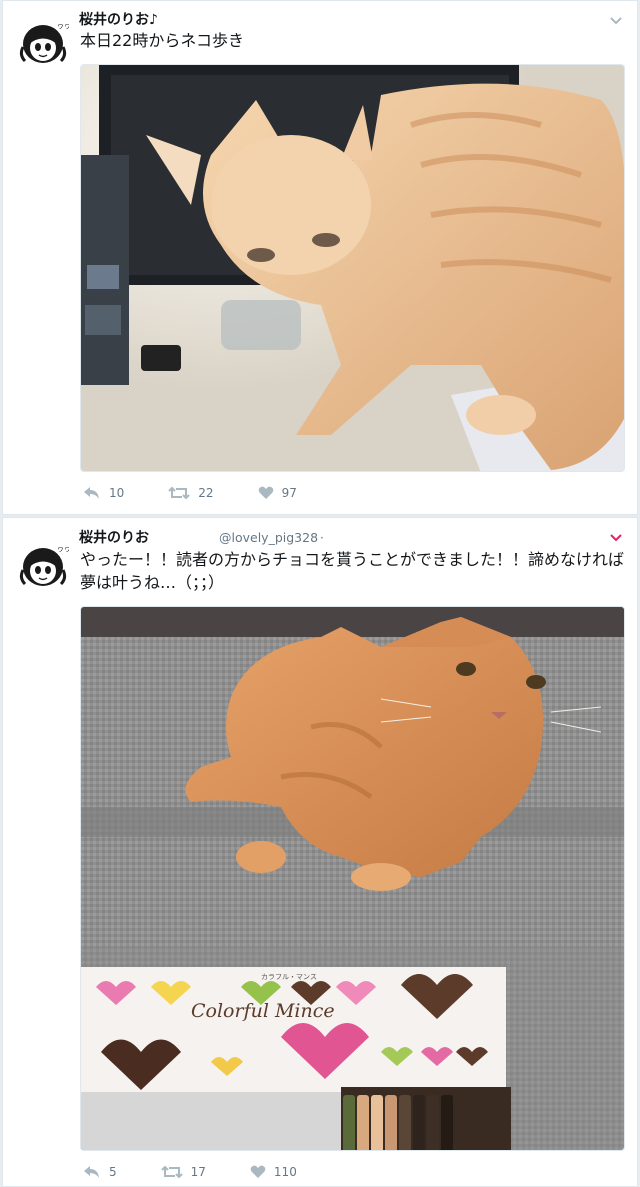 The image size is (640, 1187). I want to click on author-name-suffix: ♪, so click(153, 20).